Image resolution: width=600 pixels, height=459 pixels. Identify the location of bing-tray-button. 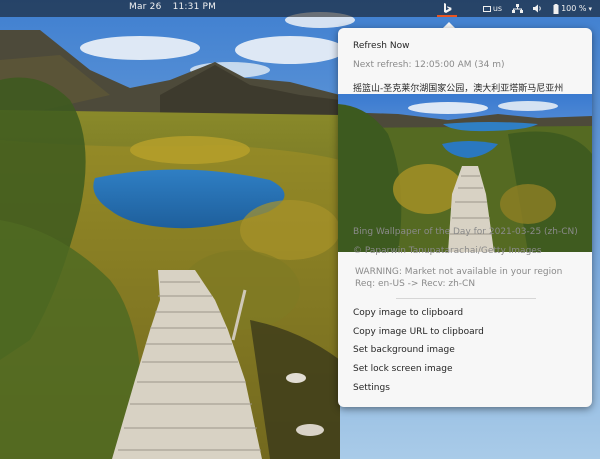
(447, 8).